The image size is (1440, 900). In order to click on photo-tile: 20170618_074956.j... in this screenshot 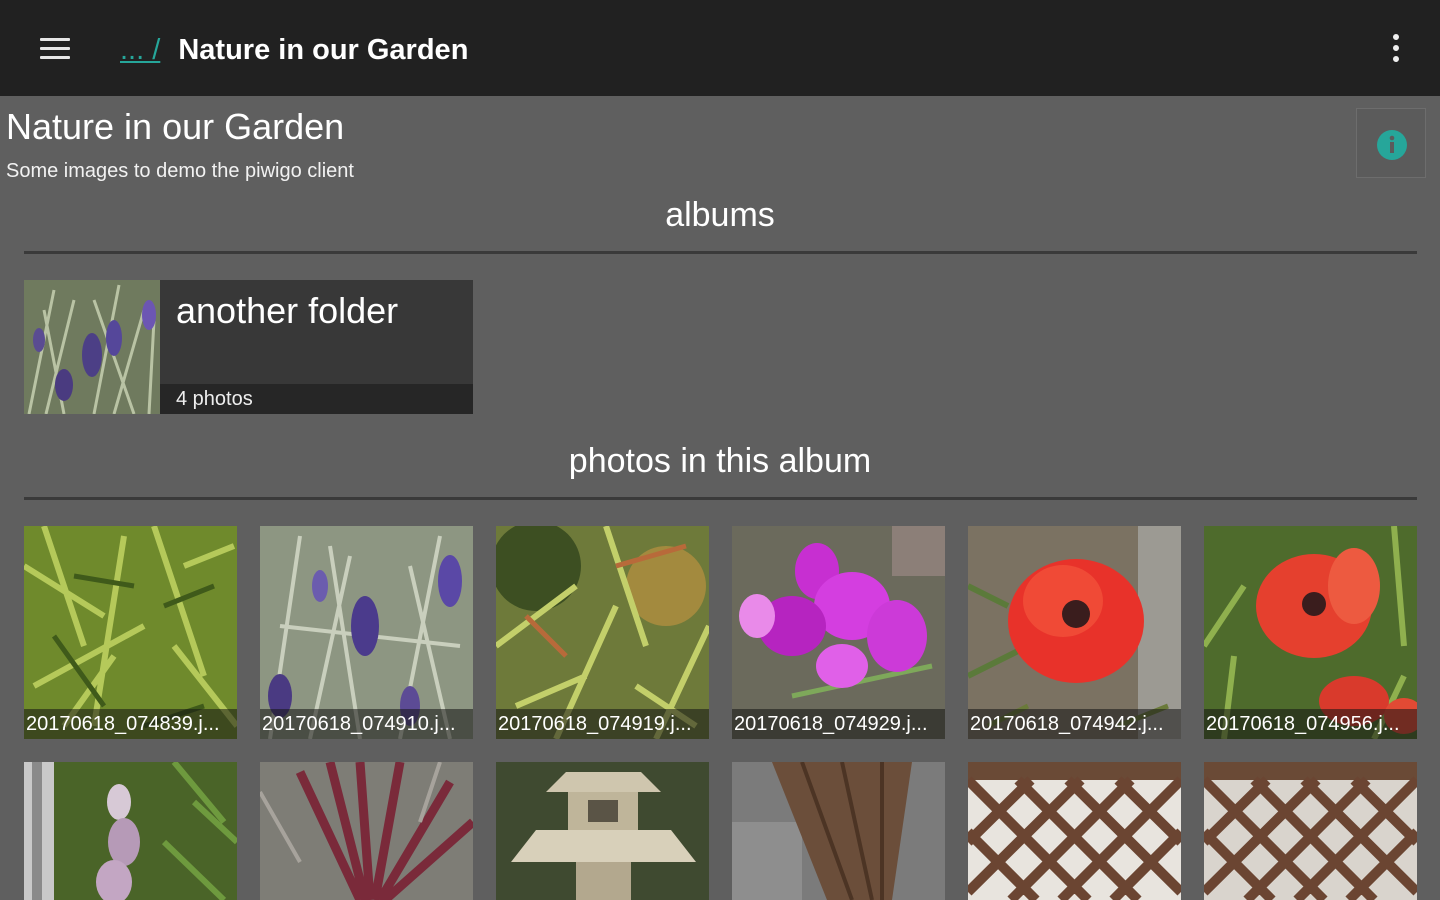, I will do `click(1310, 632)`.